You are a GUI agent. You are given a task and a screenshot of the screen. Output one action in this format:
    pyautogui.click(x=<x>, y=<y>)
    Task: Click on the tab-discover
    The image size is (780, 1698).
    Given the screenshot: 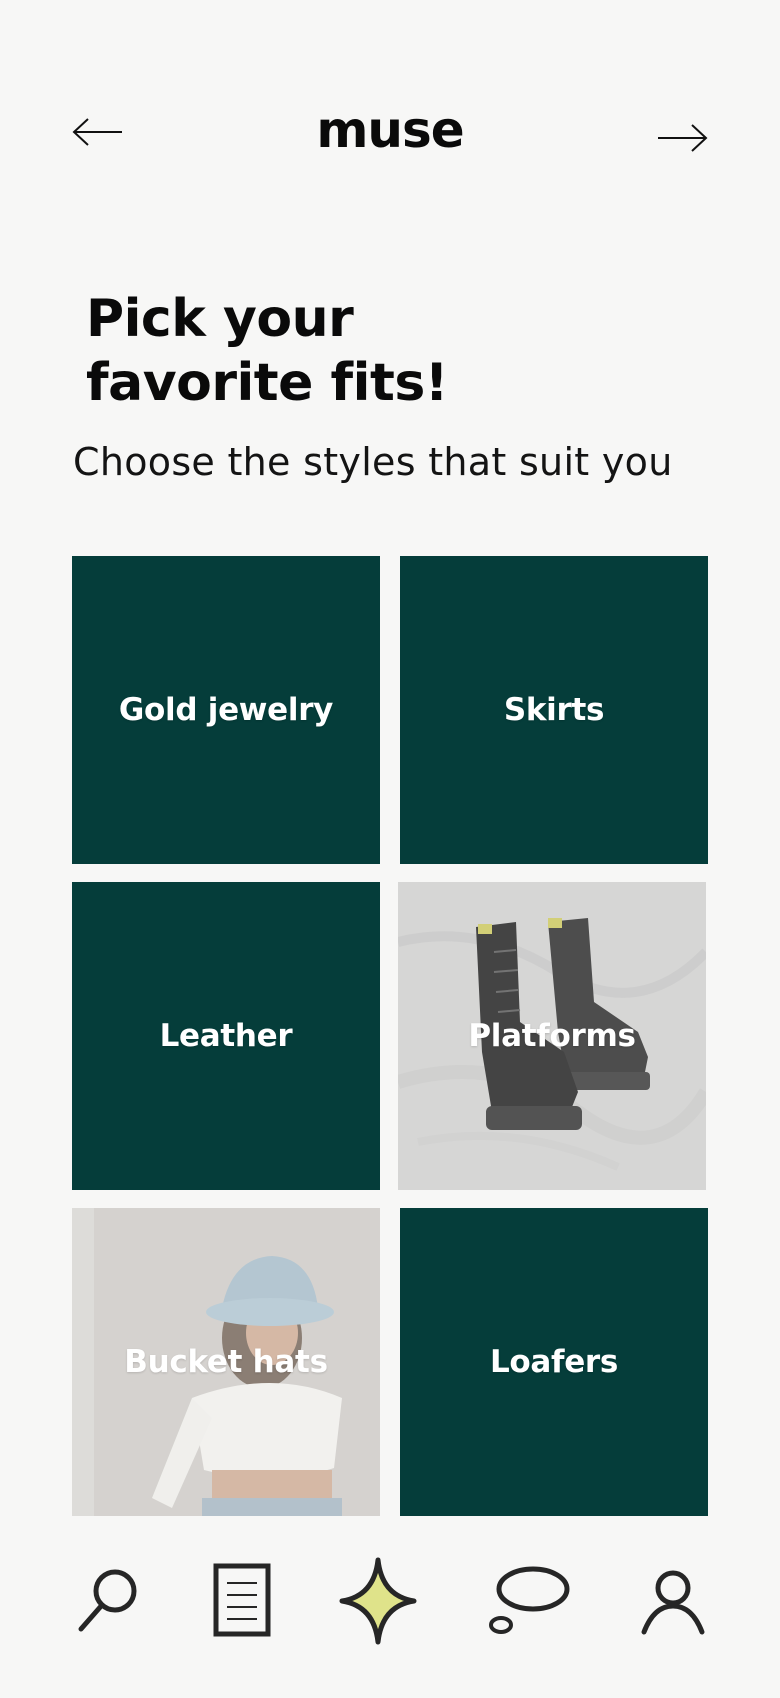 What is the action you would take?
    pyautogui.click(x=378, y=1601)
    